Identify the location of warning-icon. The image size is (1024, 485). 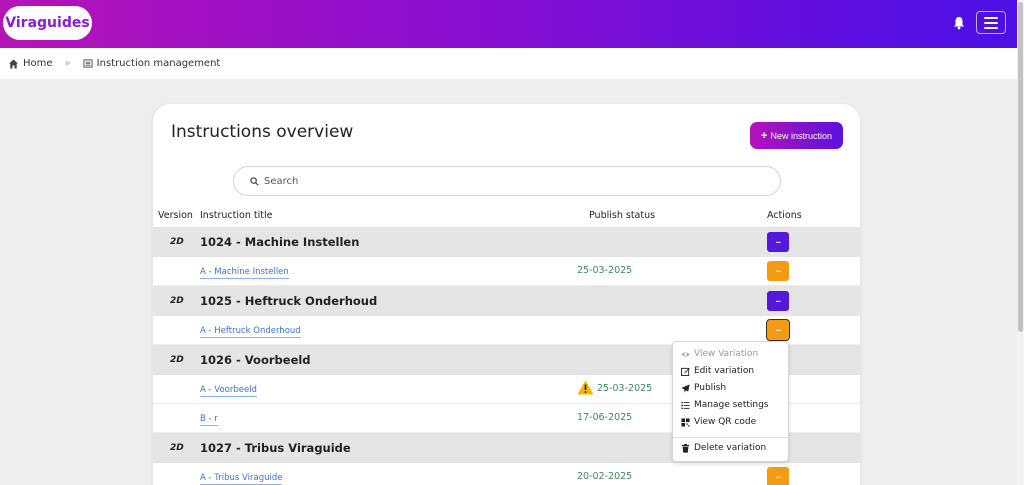
(585, 387).